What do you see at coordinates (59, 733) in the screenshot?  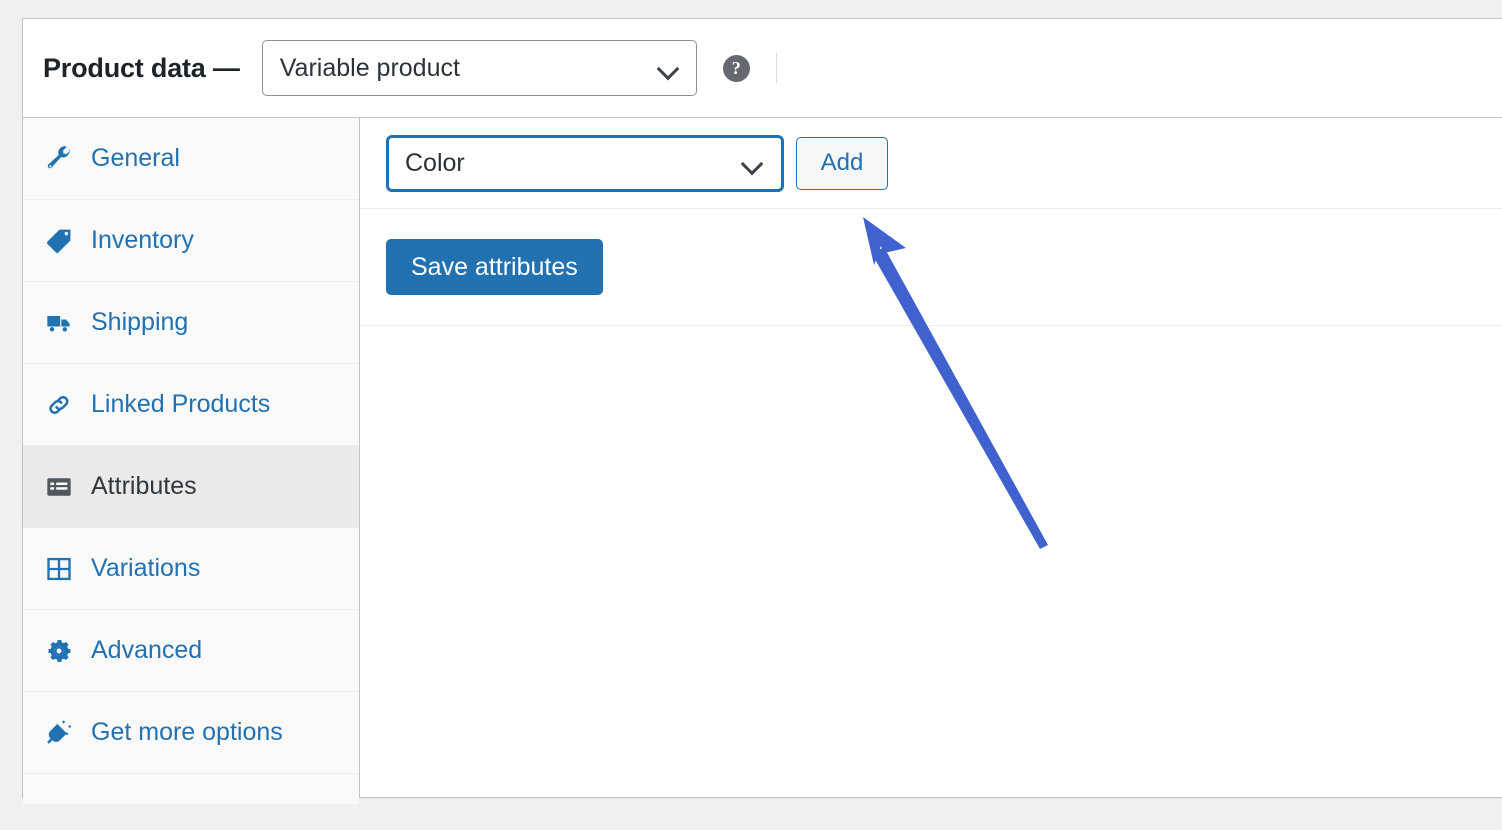 I see `plug-icon` at bounding box center [59, 733].